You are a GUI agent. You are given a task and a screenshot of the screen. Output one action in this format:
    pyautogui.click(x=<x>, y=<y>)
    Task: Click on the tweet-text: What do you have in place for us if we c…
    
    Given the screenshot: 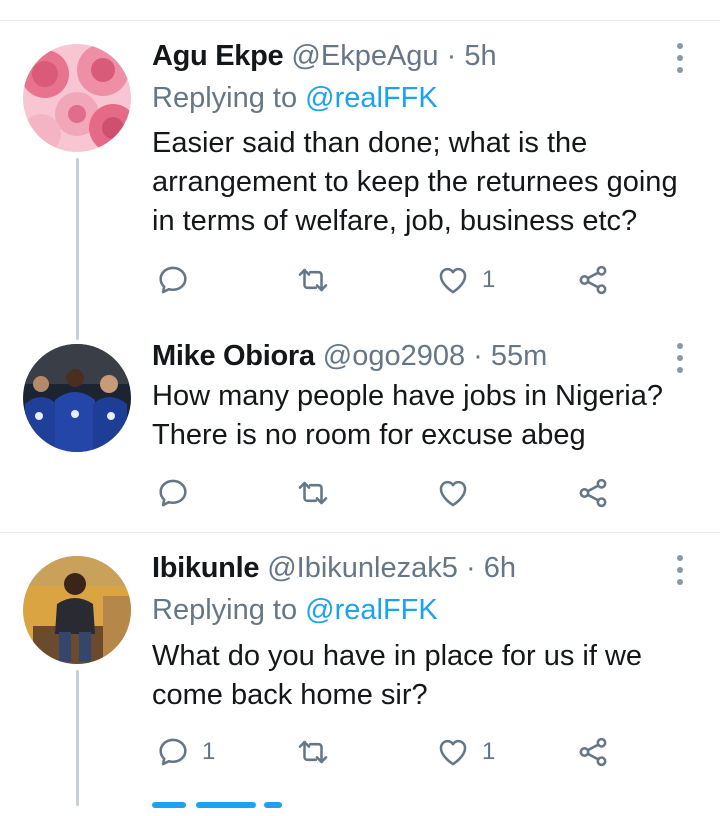 What is the action you would take?
    pyautogui.click(x=397, y=675)
    